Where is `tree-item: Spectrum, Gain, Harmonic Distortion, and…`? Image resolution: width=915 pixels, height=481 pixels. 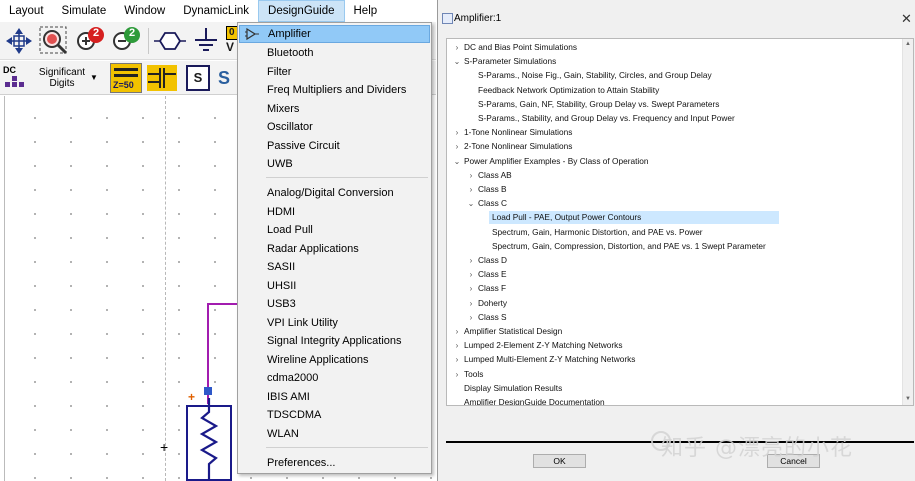
tree-item: Spectrum, Gain, Harmonic Distortion, and… is located at coordinates (672, 232).